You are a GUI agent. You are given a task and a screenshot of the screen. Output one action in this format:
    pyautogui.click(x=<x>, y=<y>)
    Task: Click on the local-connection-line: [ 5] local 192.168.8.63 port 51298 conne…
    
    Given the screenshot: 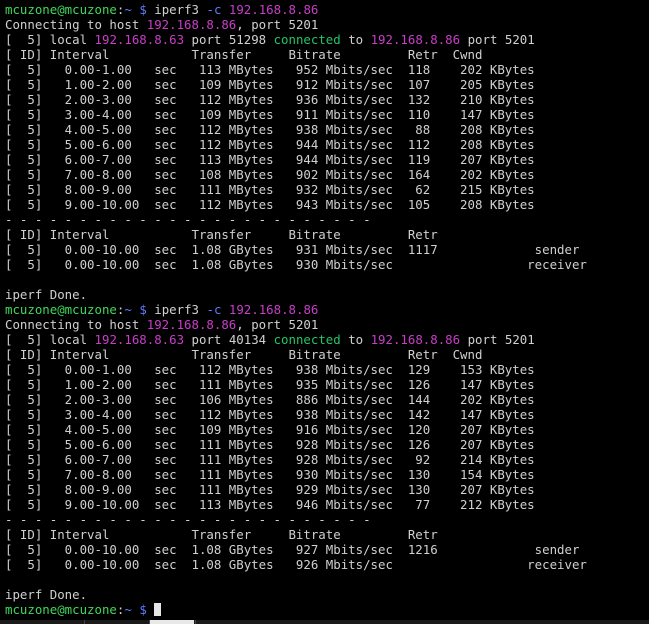 What is the action you would take?
    pyautogui.click(x=327, y=39)
    